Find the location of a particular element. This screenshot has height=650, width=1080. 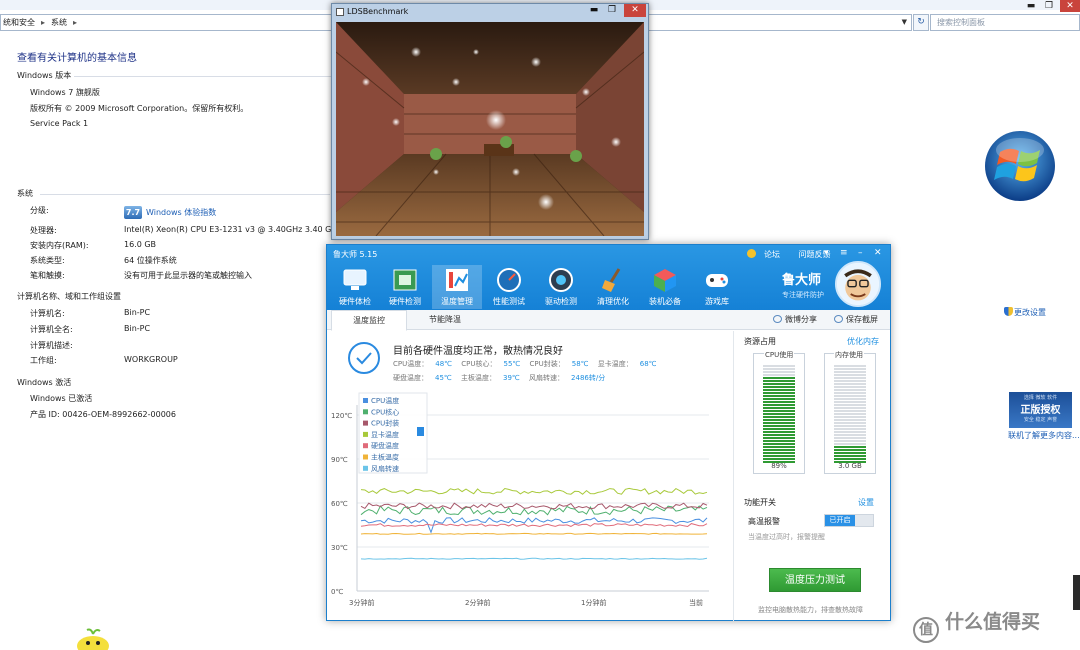

genuine-bottom-text: 安全 稳定 声誉 is located at coordinates (1040, 420).